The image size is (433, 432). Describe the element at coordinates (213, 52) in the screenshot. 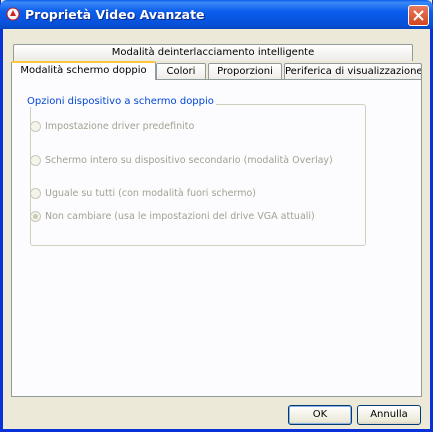

I see `tab-deinterlacing: Modalità deinterlacciamento intelligente` at that location.